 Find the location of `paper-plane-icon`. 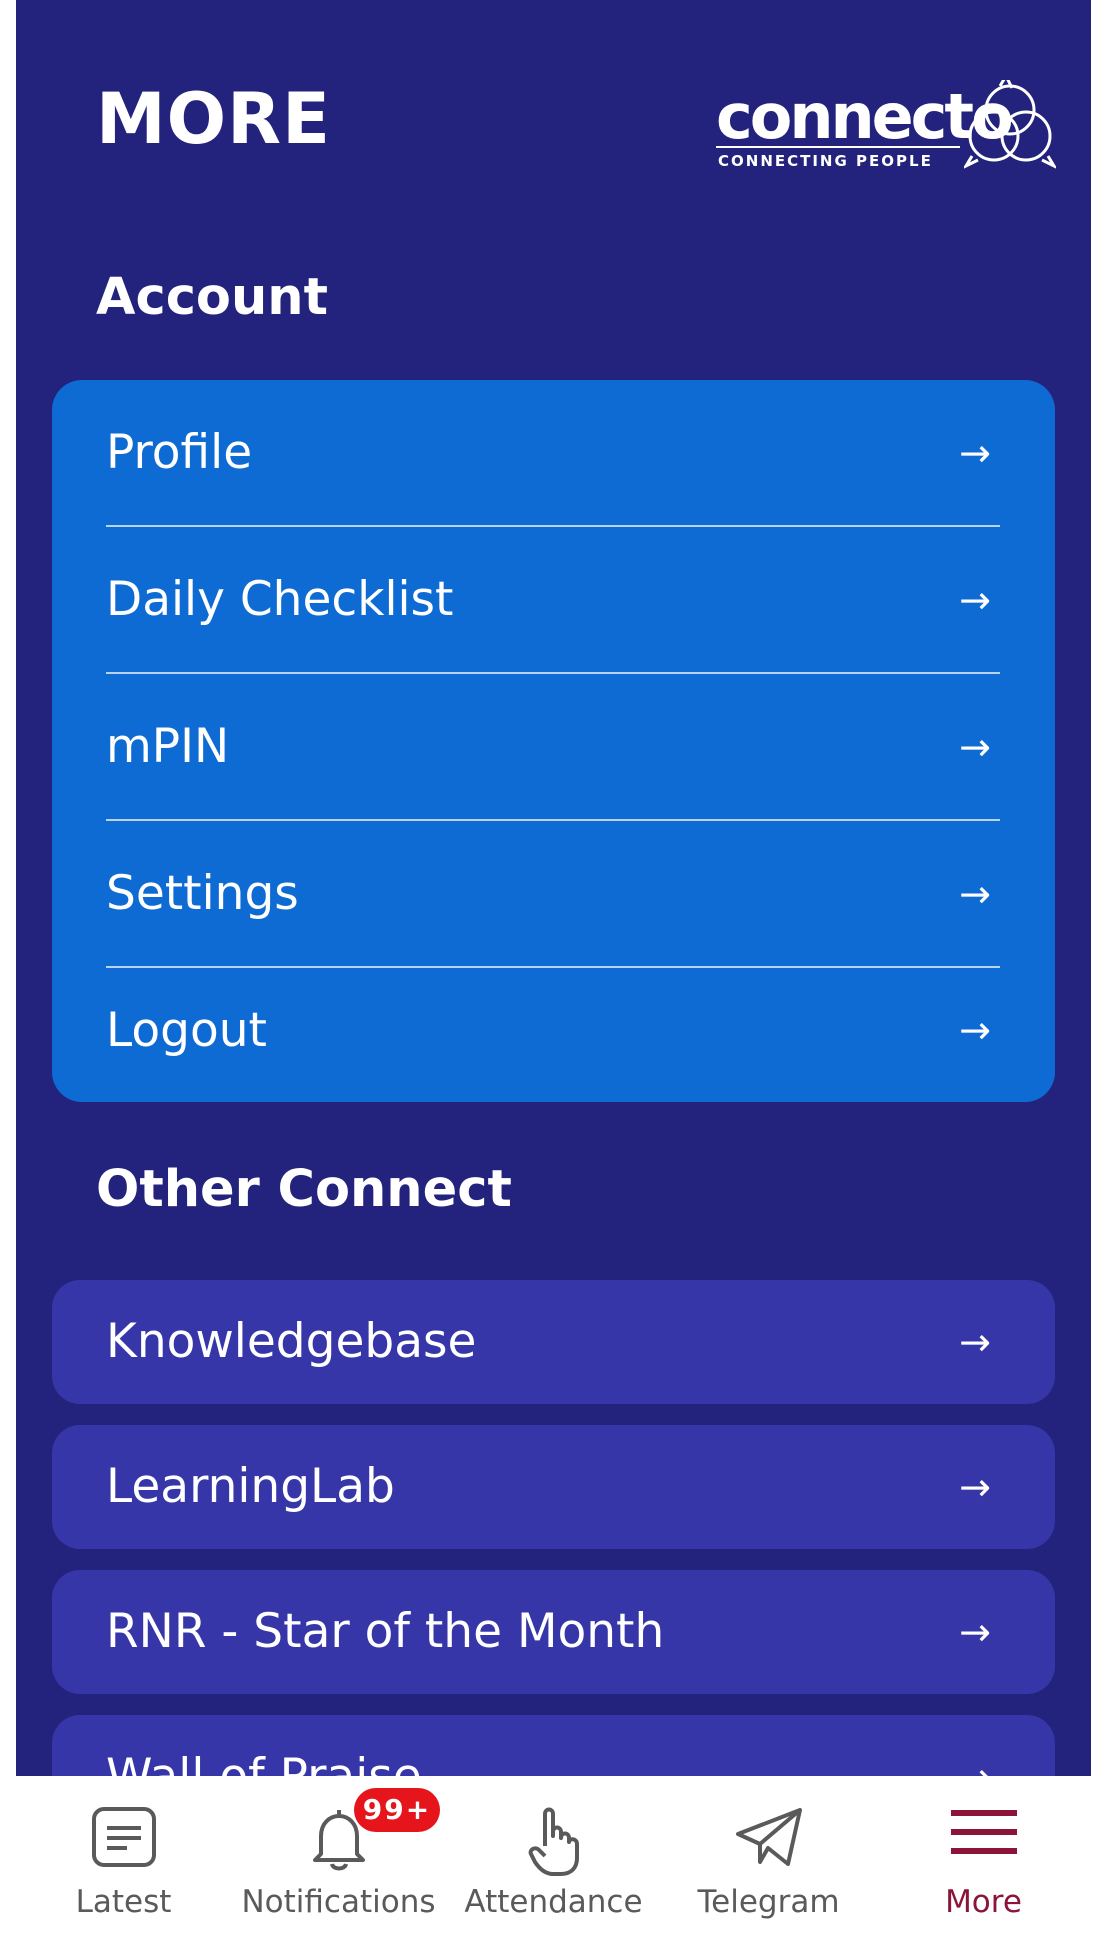

paper-plane-icon is located at coordinates (768, 1837).